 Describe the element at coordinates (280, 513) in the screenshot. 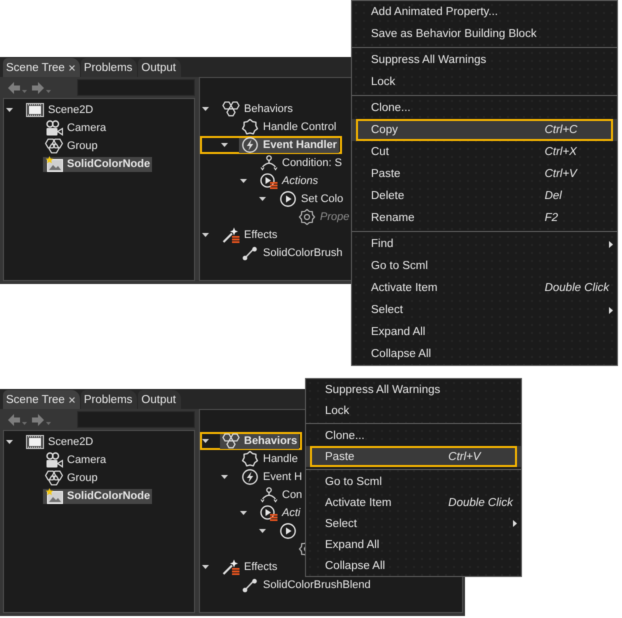

I see `tree-node: Acti` at that location.